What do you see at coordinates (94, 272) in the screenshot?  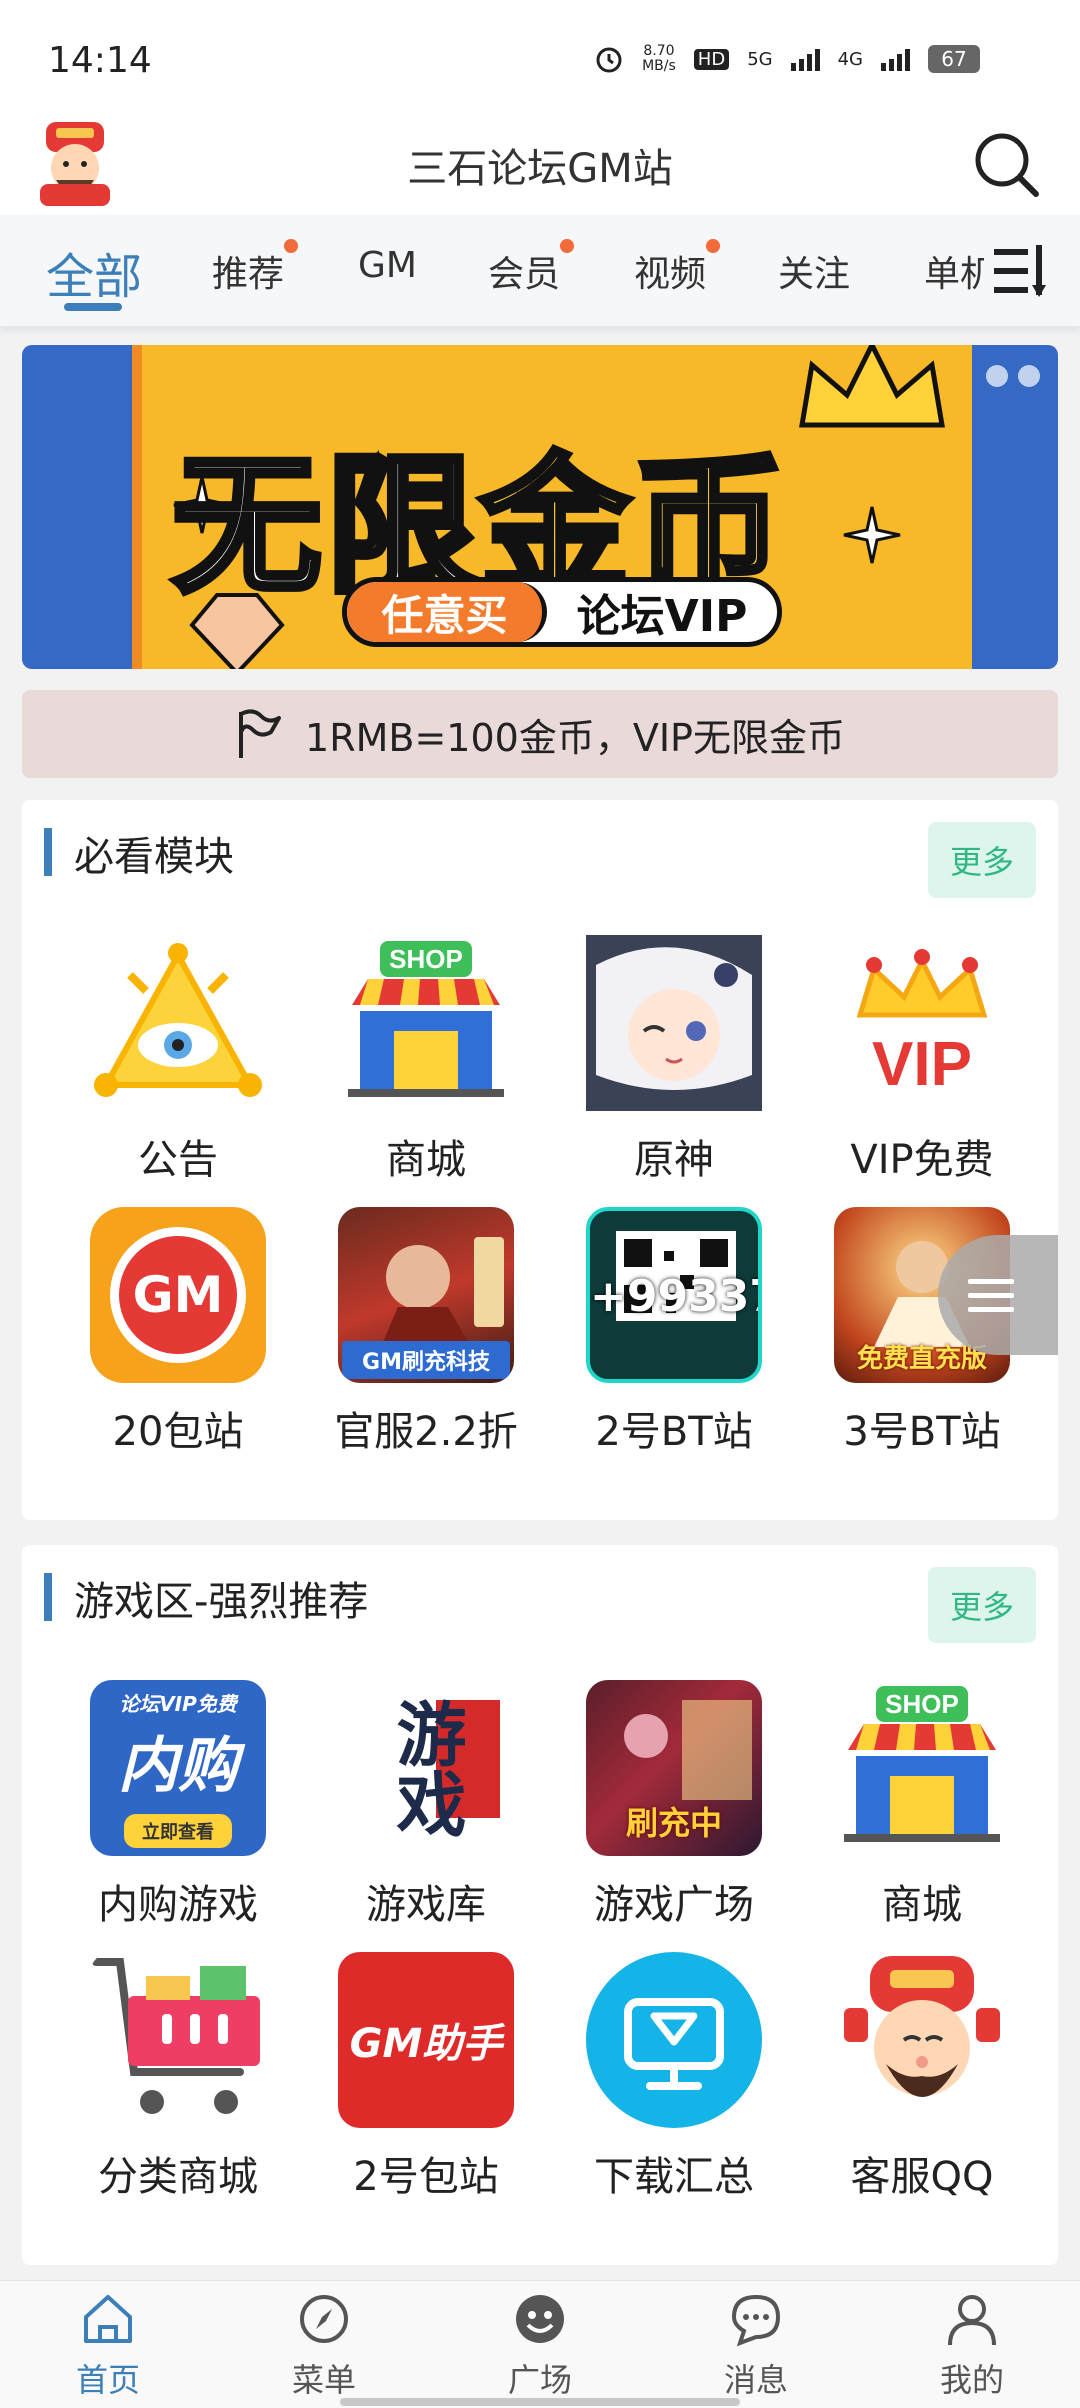 I see `tab-all: 全部` at bounding box center [94, 272].